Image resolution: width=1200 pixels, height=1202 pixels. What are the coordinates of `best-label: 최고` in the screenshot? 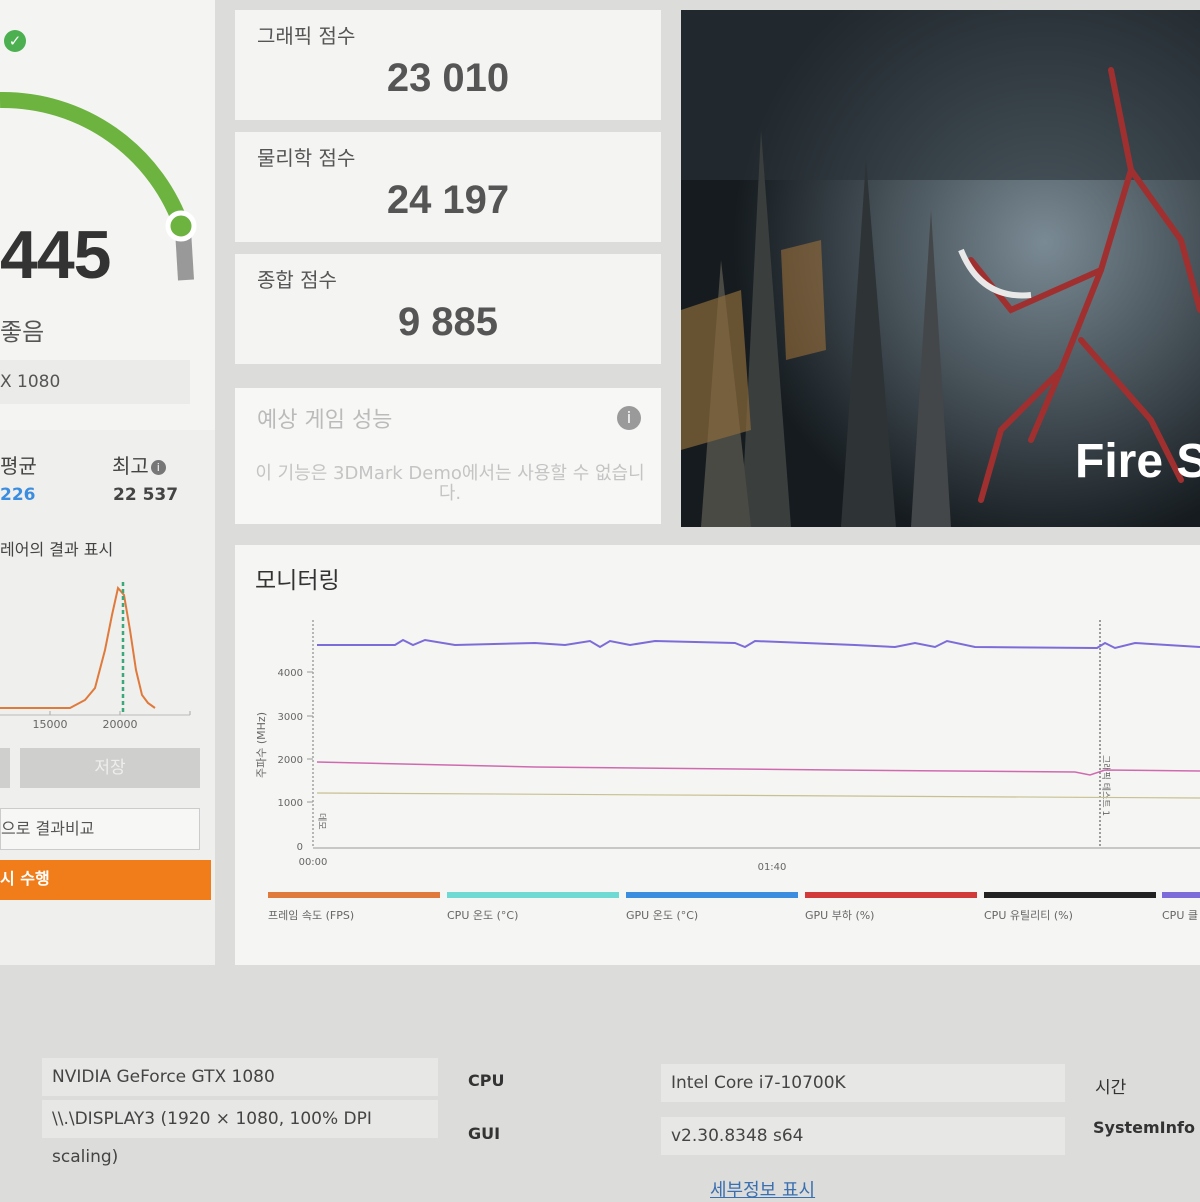 It's located at (130, 466).